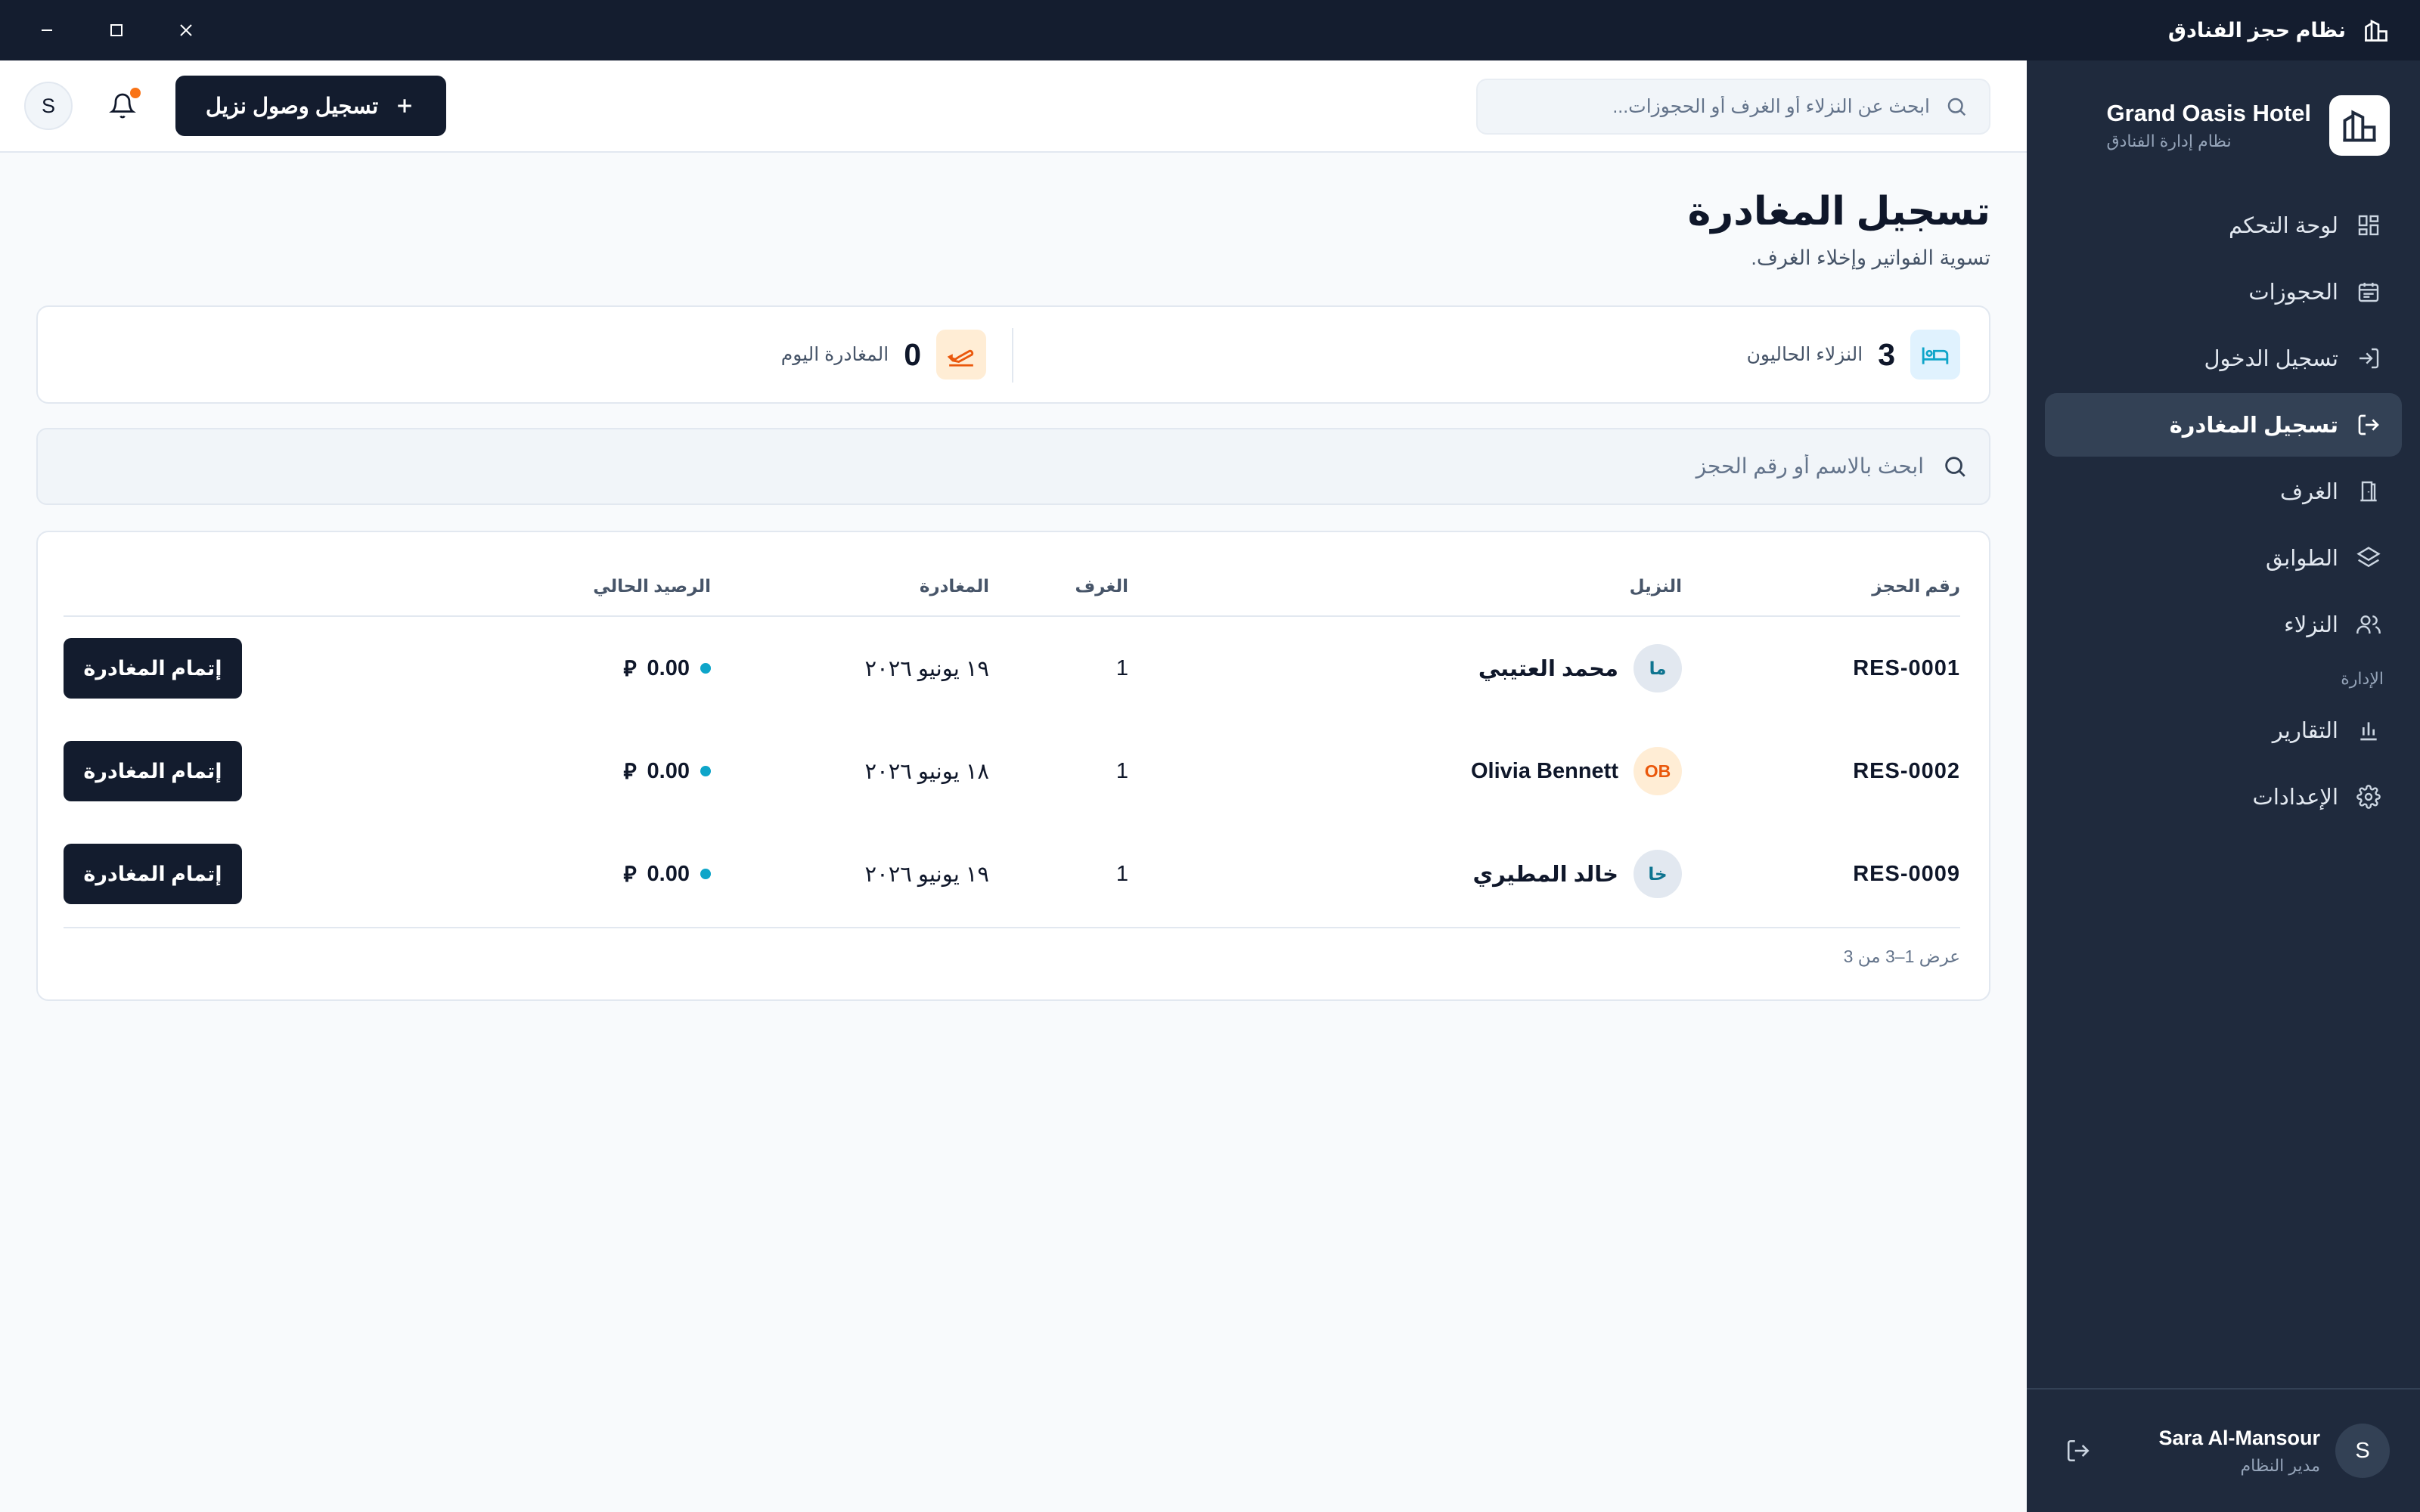 The height and width of the screenshot is (1512, 2420). What do you see at coordinates (961, 355) in the screenshot?
I see `plane-departure-icon` at bounding box center [961, 355].